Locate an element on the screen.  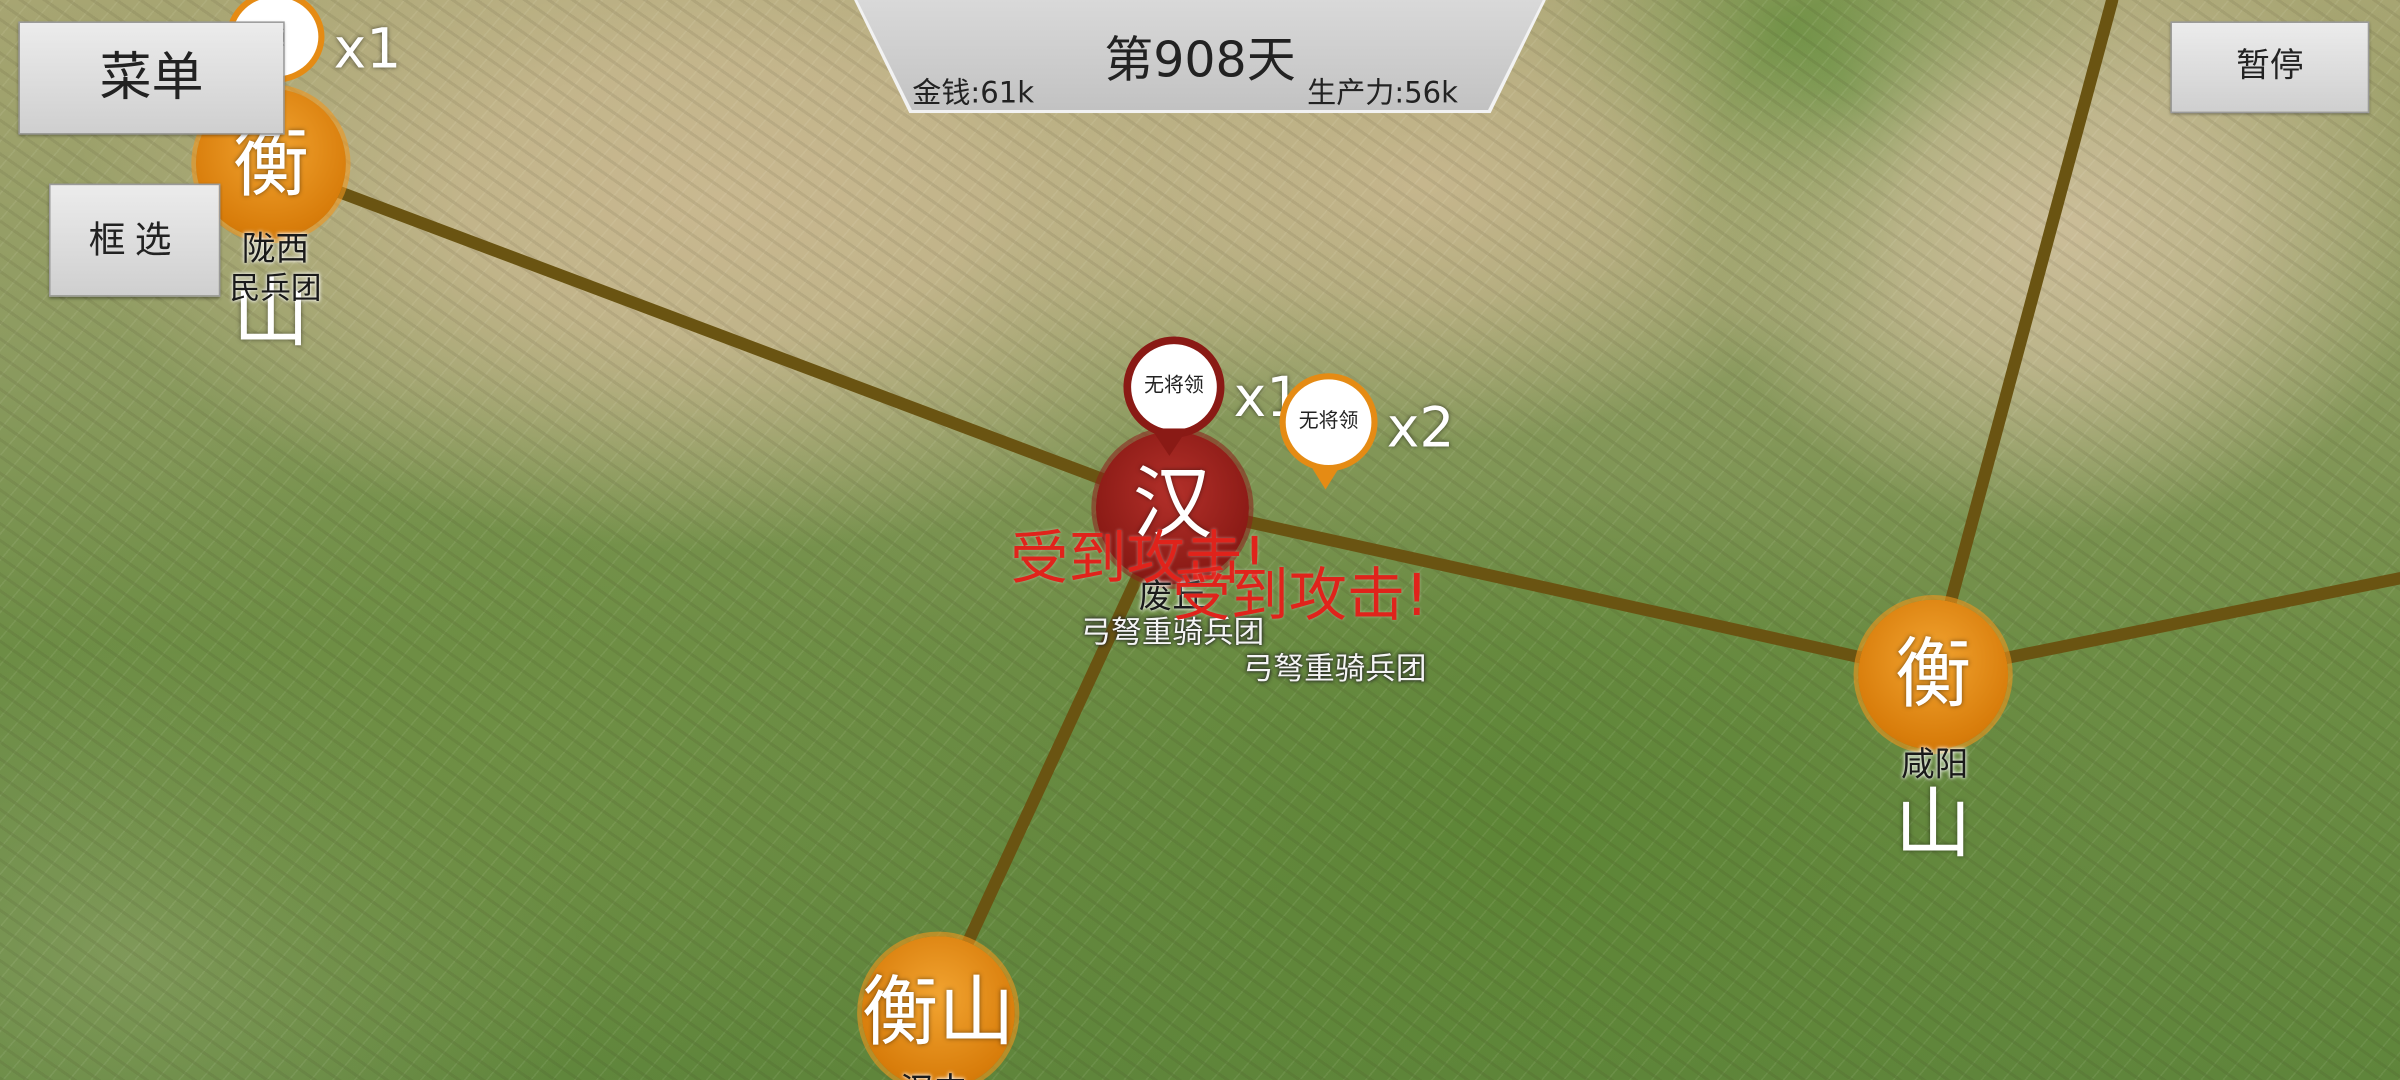
city-hanzhong-name: 汉中 is located at coordinates (933, 1071).